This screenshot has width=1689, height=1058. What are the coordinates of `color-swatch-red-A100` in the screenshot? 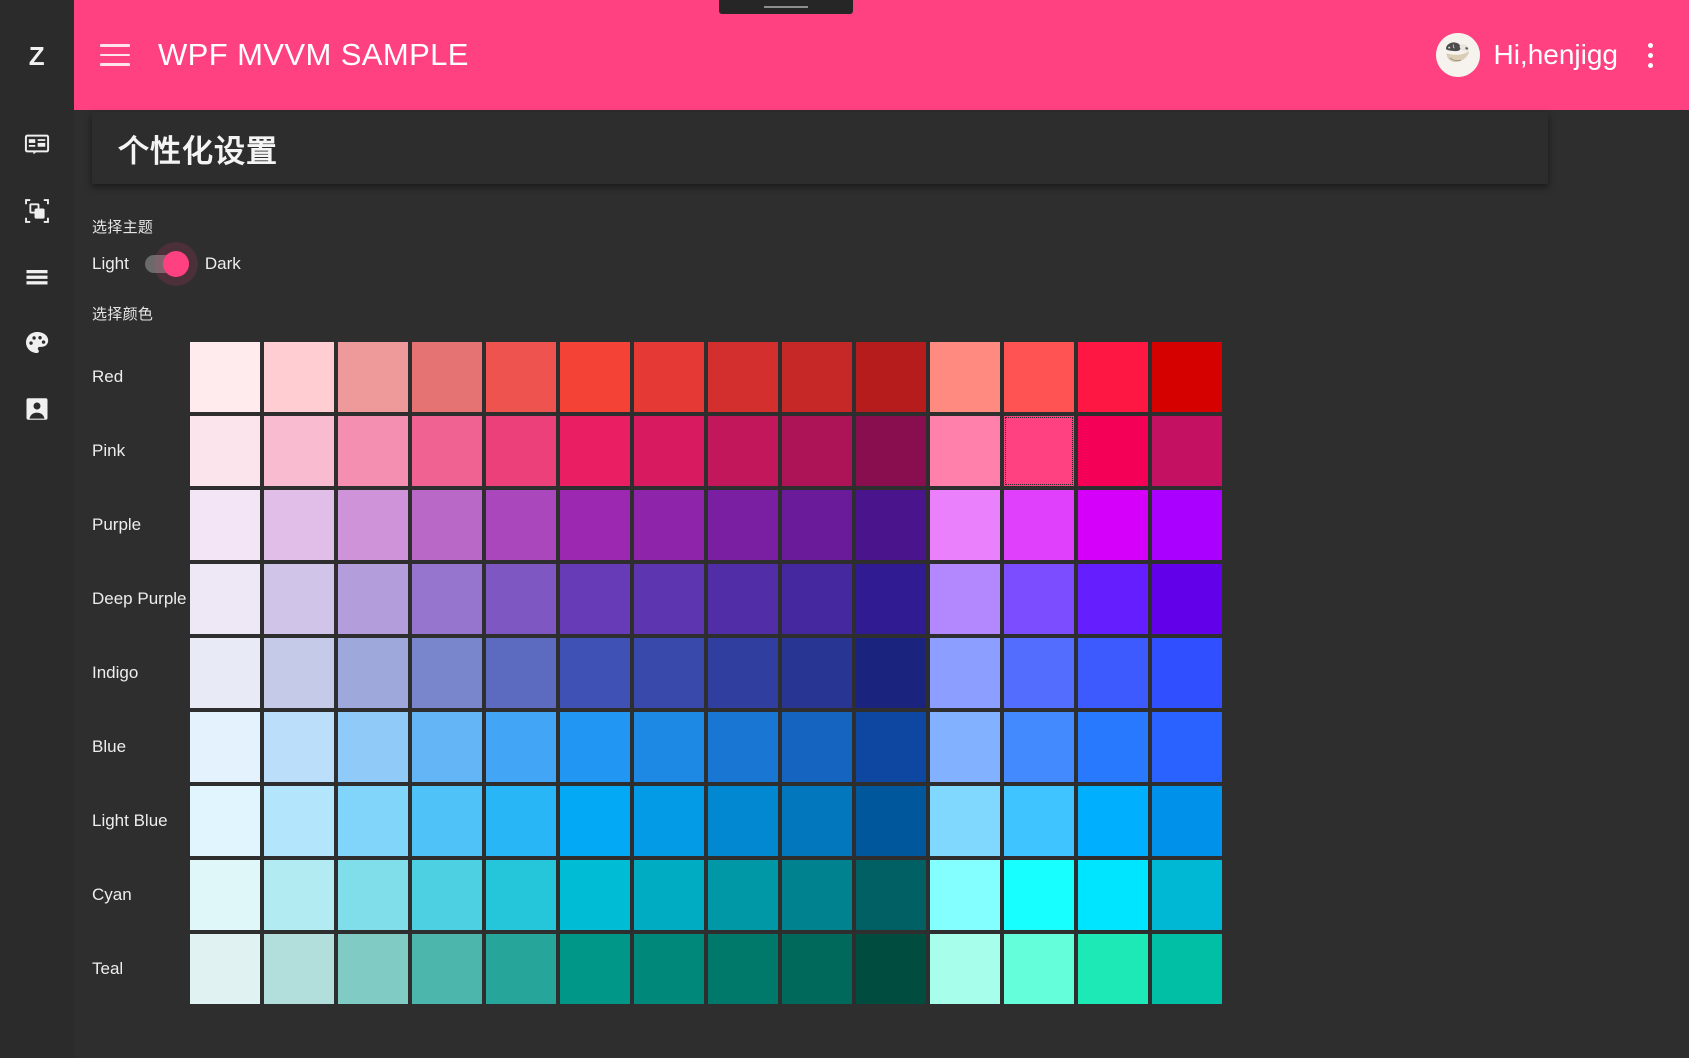 It's located at (965, 377).